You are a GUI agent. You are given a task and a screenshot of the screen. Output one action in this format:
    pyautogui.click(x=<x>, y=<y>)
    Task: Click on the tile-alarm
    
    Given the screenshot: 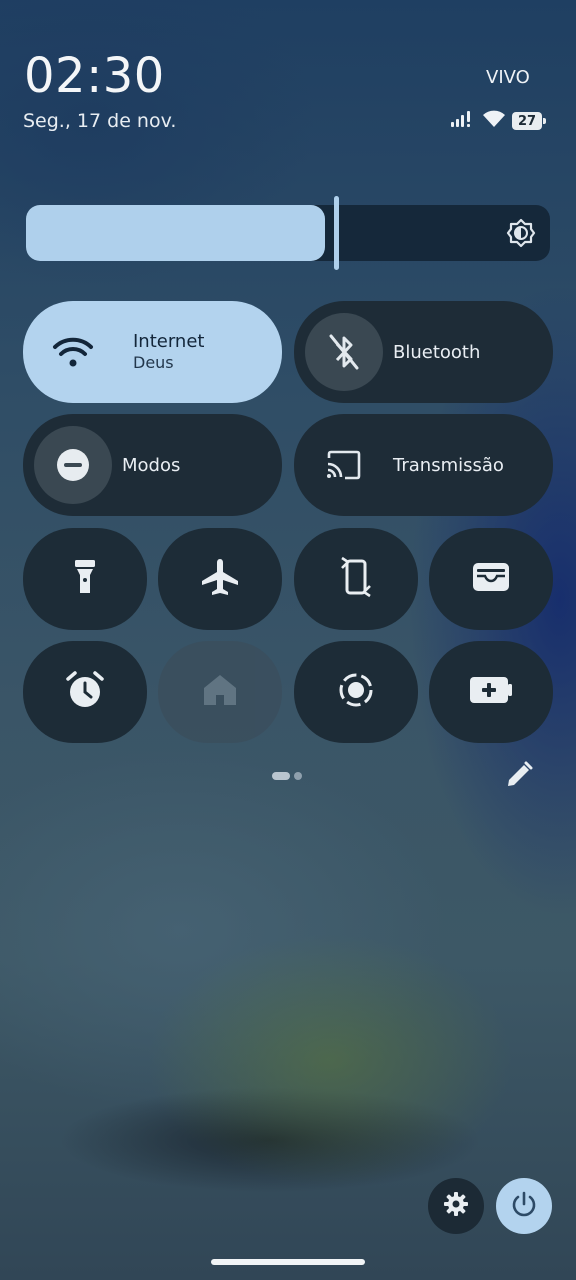 What is the action you would take?
    pyautogui.click(x=85, y=692)
    